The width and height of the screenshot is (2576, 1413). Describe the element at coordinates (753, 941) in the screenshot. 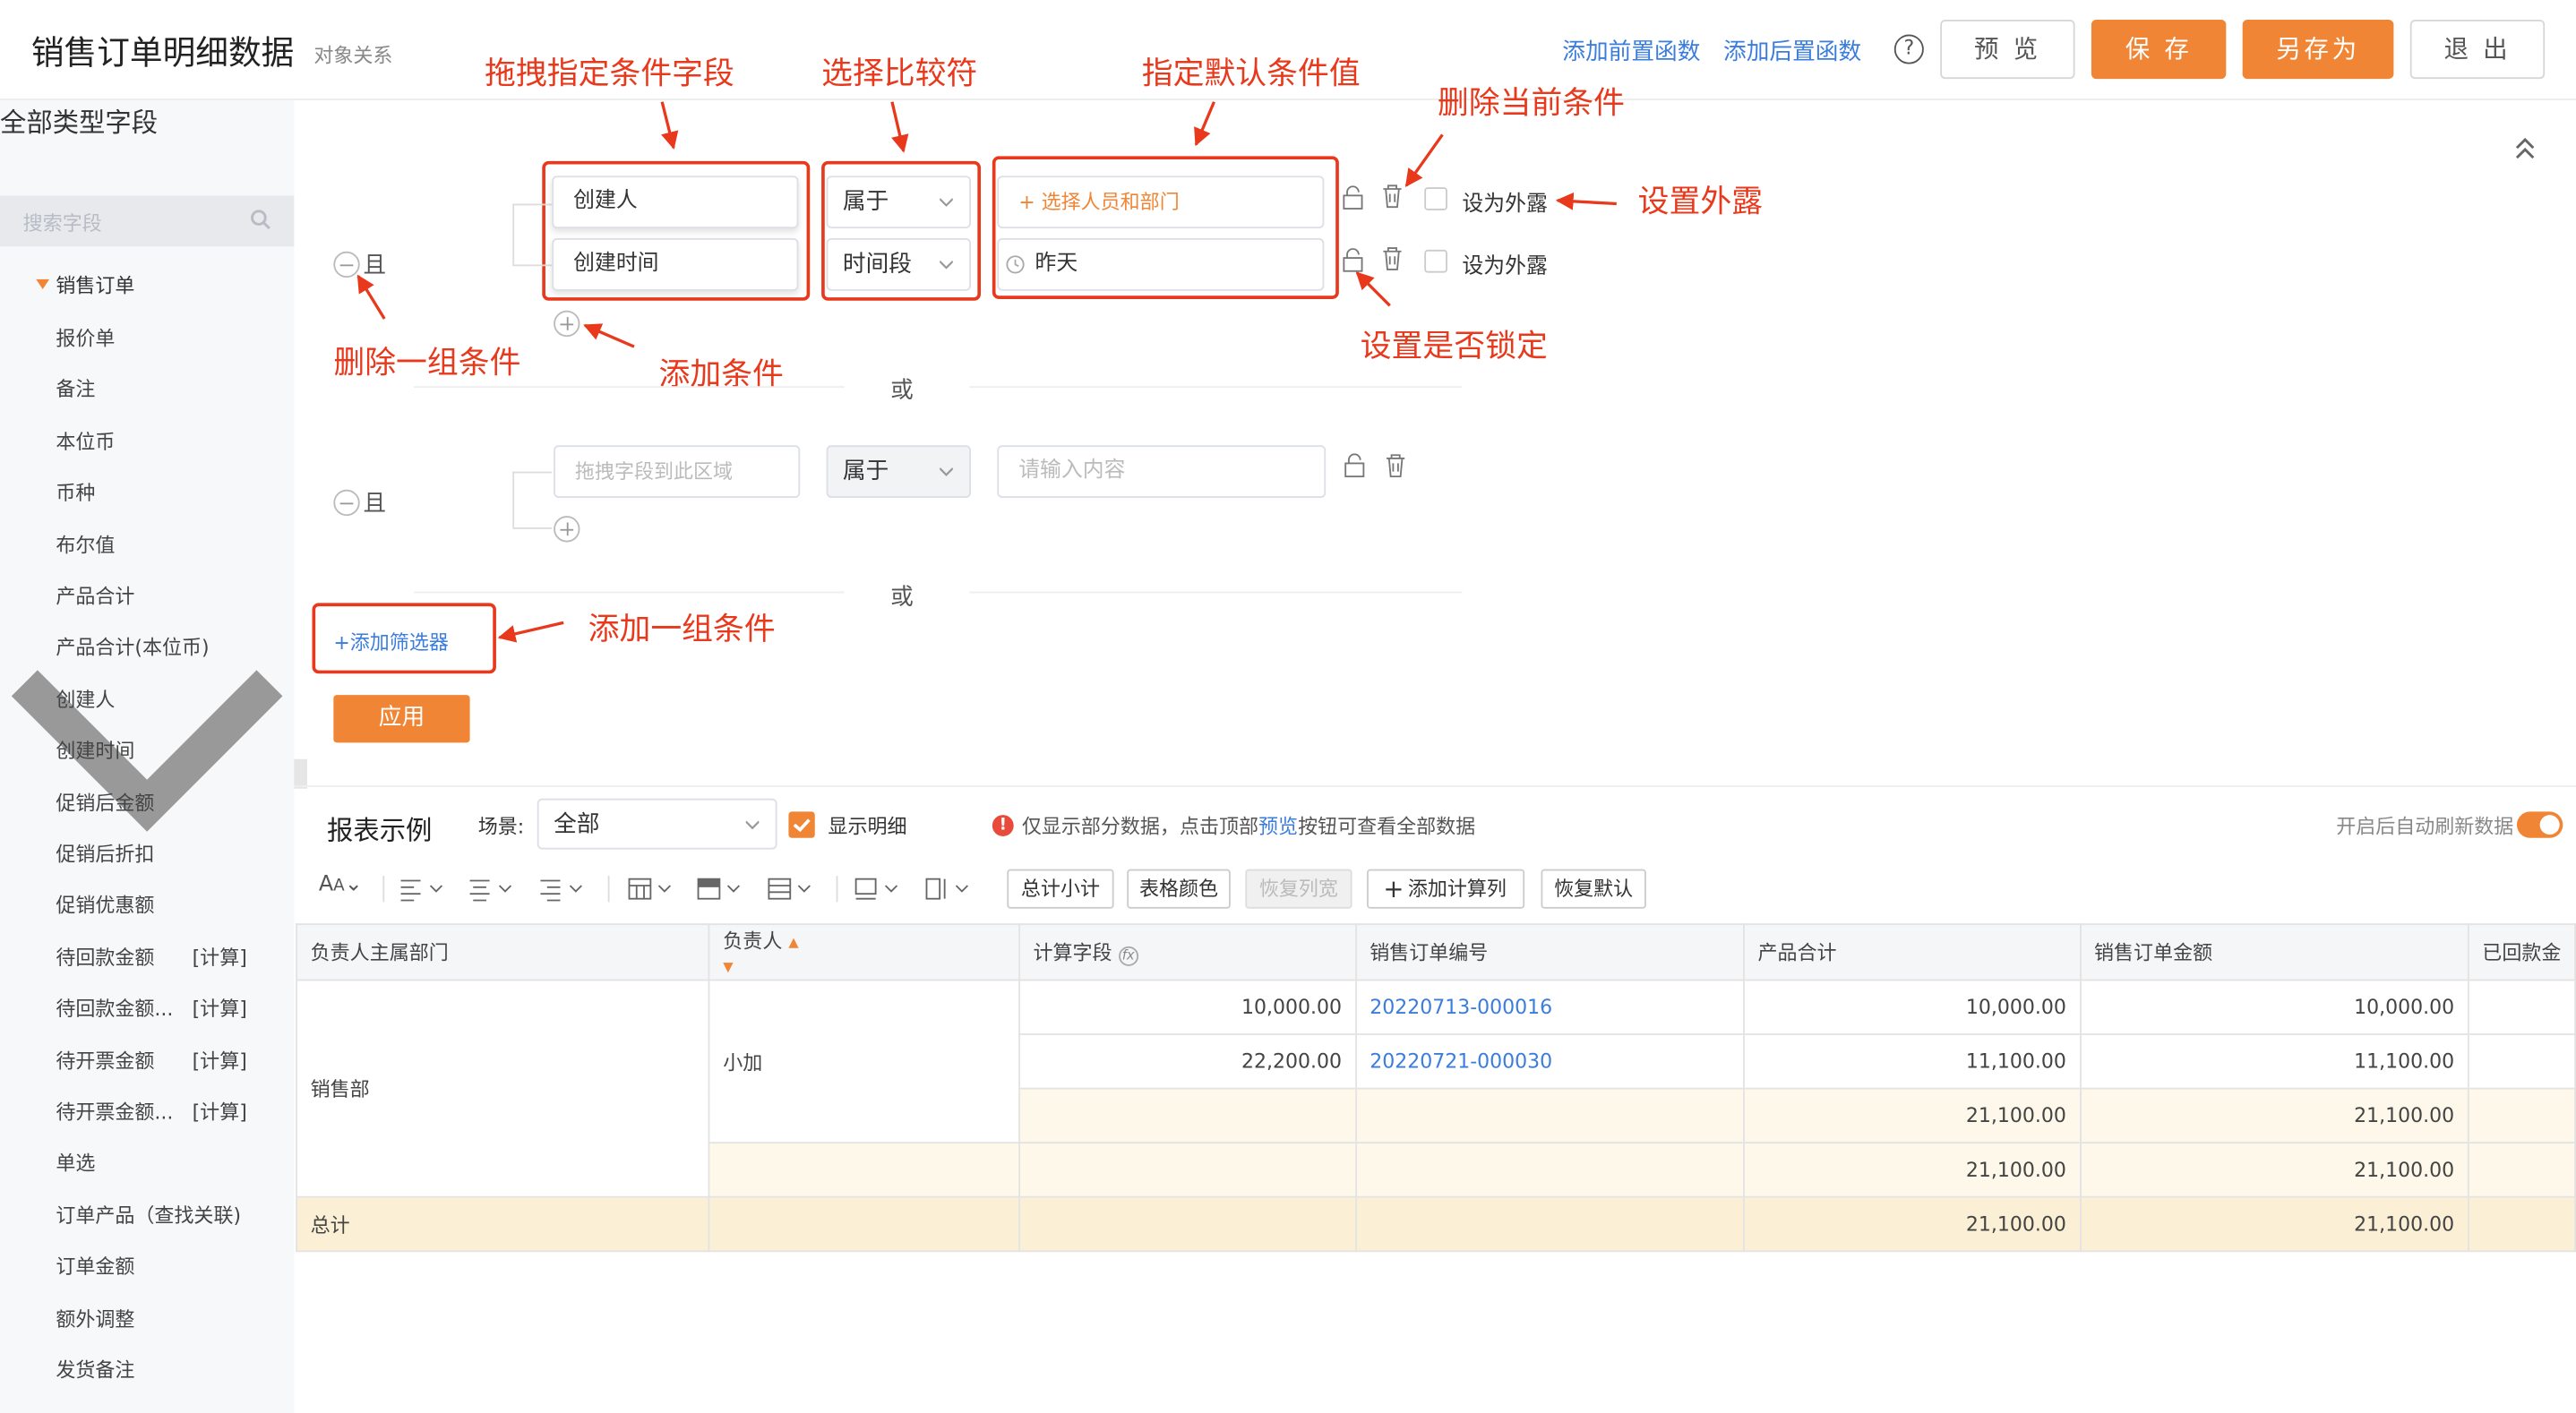

I see `column-header-label: 负责人` at that location.